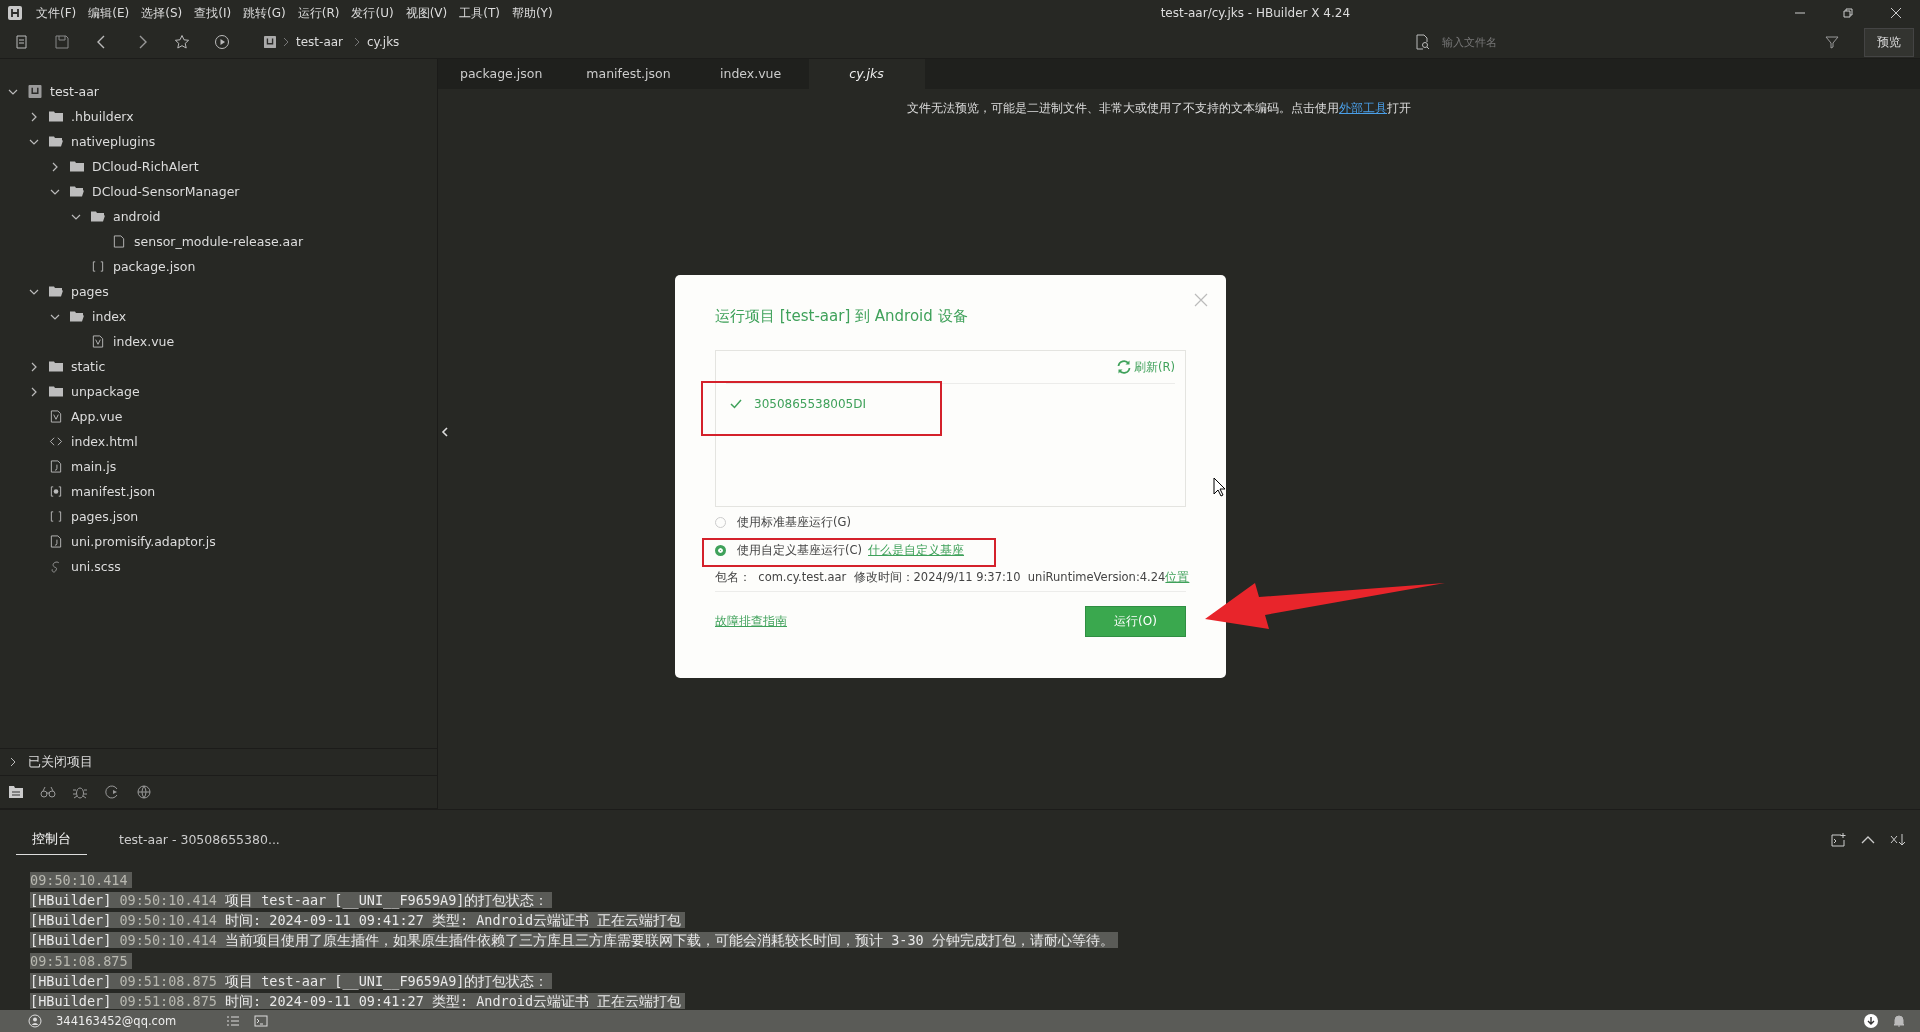  I want to click on editor-tab: package.json, so click(501, 74).